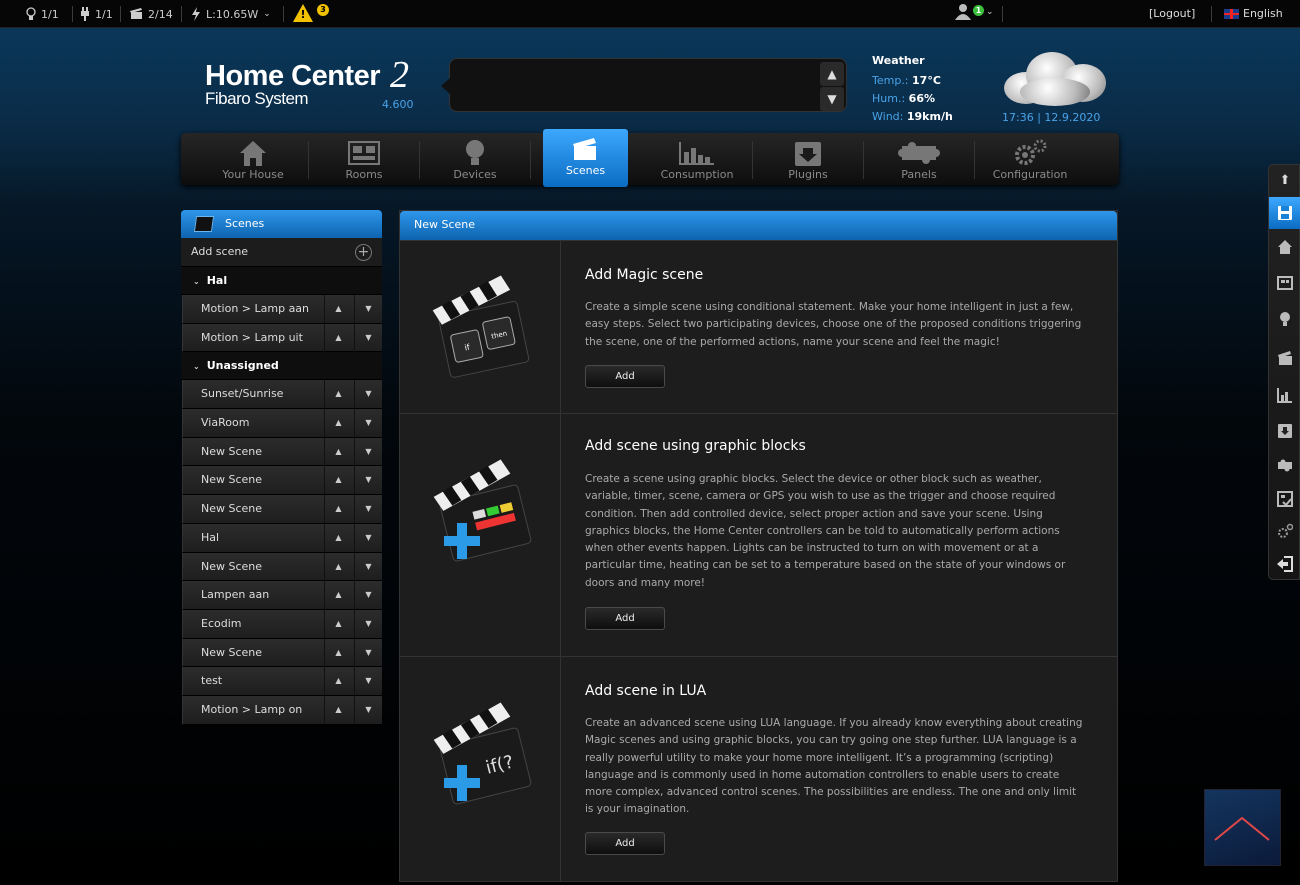 The width and height of the screenshot is (1300, 885). What do you see at coordinates (964, 13) in the screenshot?
I see `user-icon` at bounding box center [964, 13].